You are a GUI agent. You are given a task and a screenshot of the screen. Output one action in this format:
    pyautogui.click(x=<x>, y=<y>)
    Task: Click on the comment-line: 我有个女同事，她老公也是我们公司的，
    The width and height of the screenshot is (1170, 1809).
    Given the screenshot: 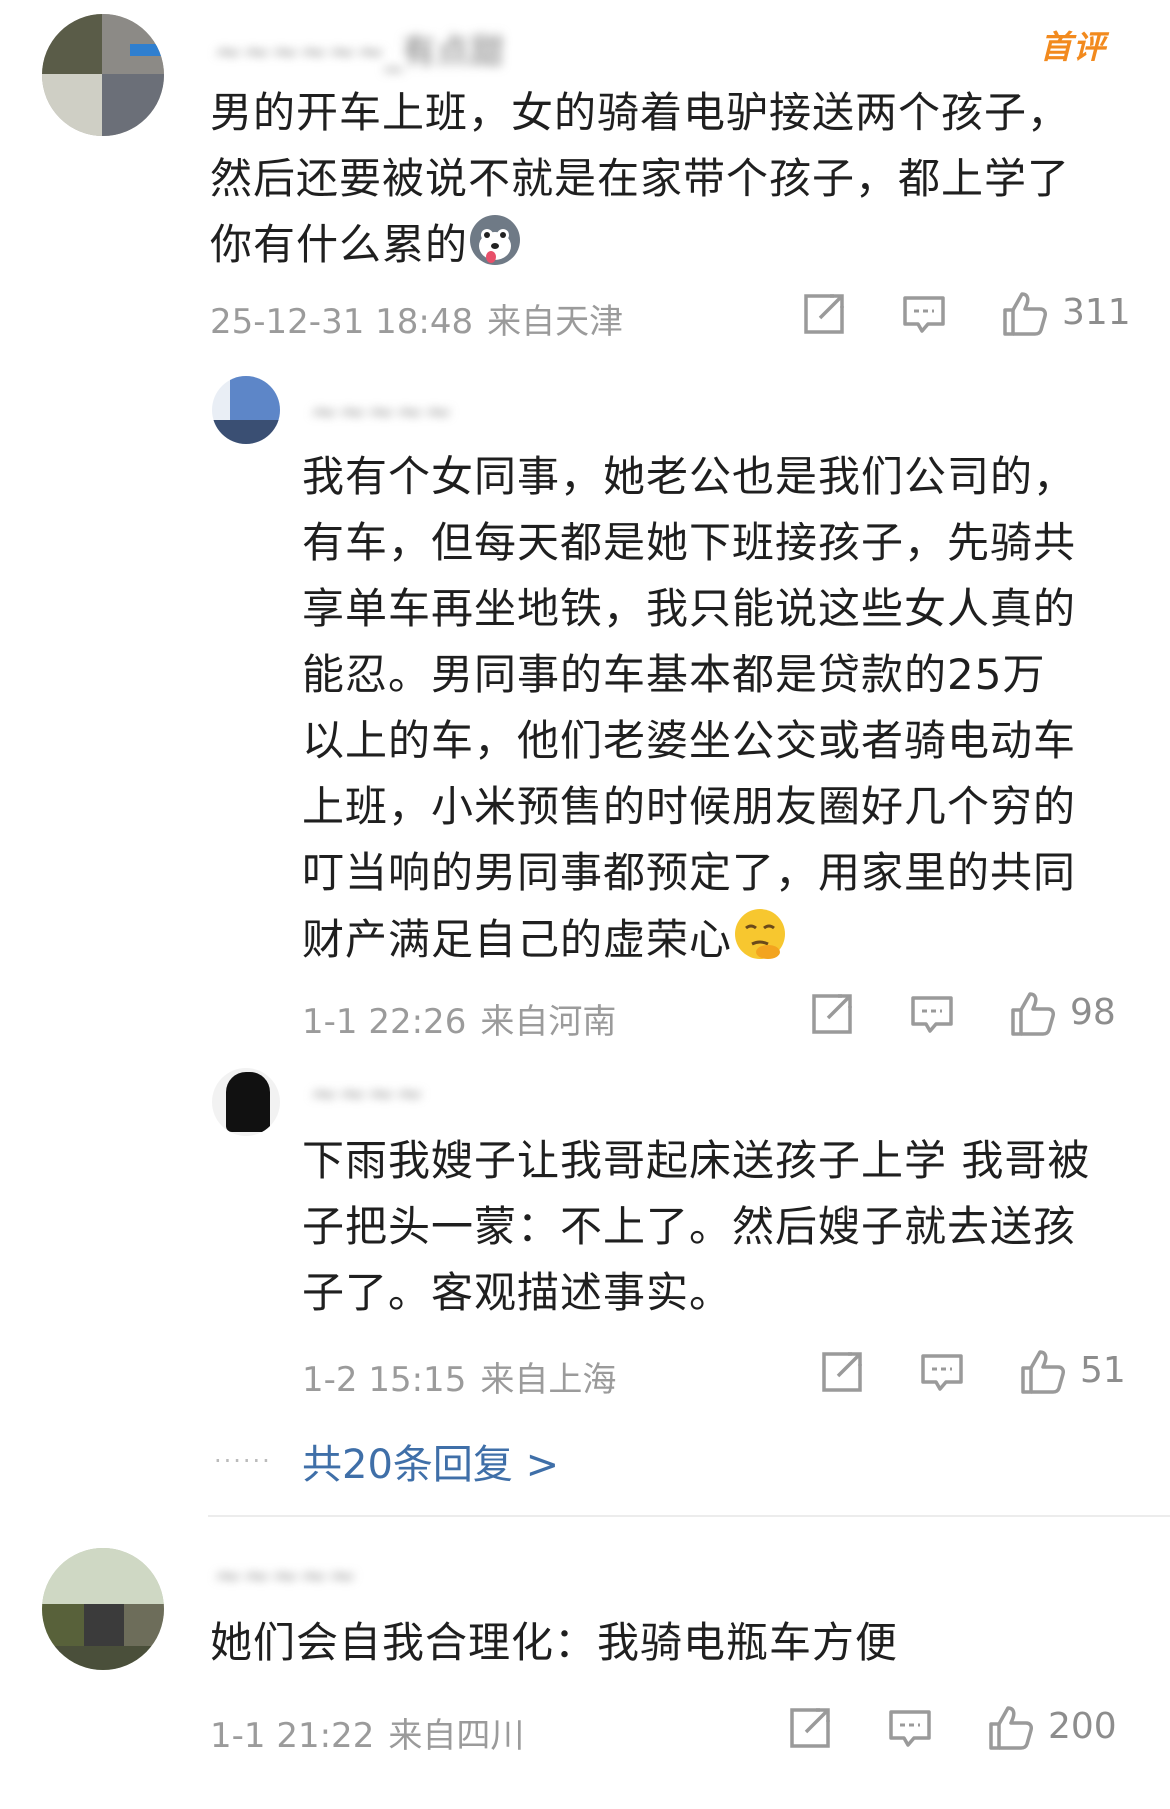 What is the action you would take?
    pyautogui.click(x=689, y=476)
    